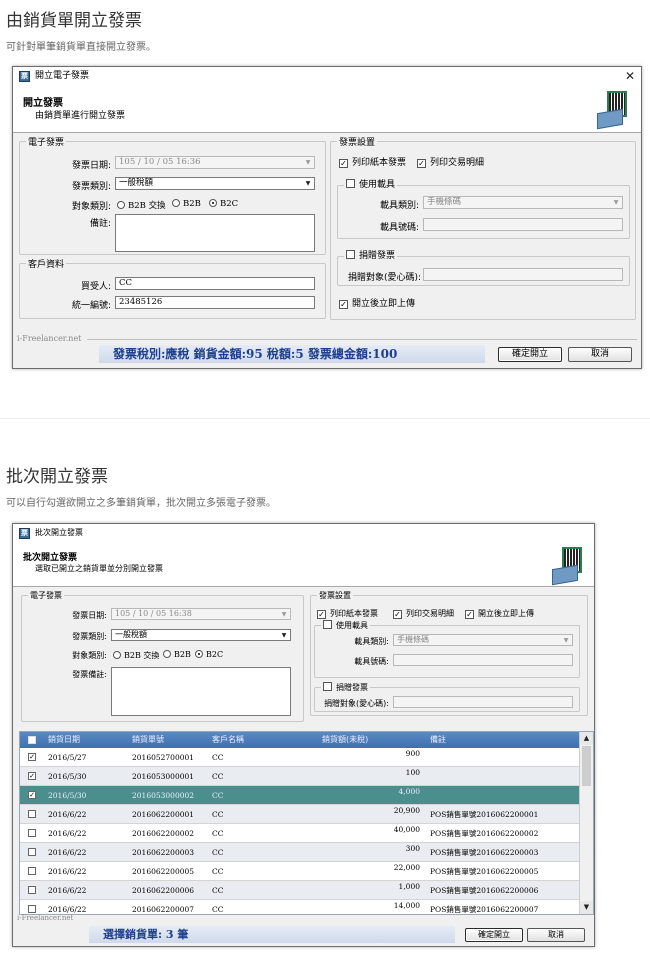 The image size is (650, 953). I want to click on col-header-amount: 銷貨額(未稅), so click(345, 740).